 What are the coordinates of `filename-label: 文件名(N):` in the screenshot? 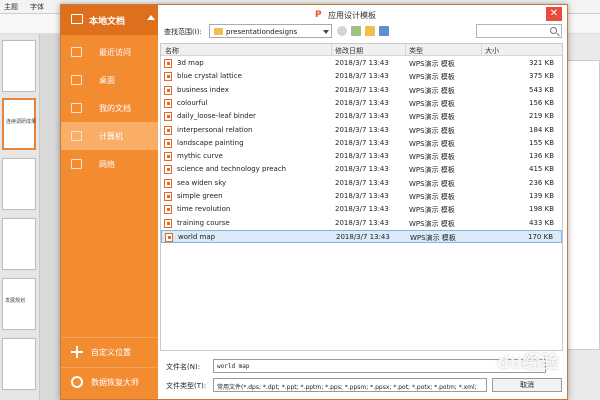 It's located at (183, 367).